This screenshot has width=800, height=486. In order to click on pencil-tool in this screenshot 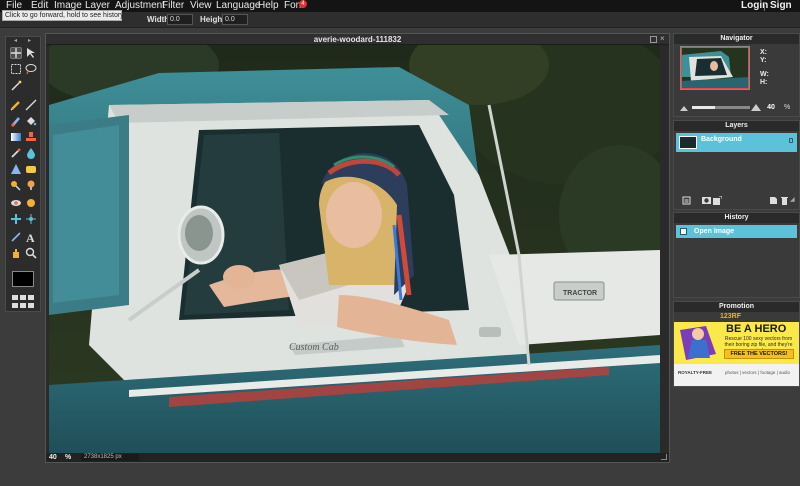, I will do `click(16, 105)`.